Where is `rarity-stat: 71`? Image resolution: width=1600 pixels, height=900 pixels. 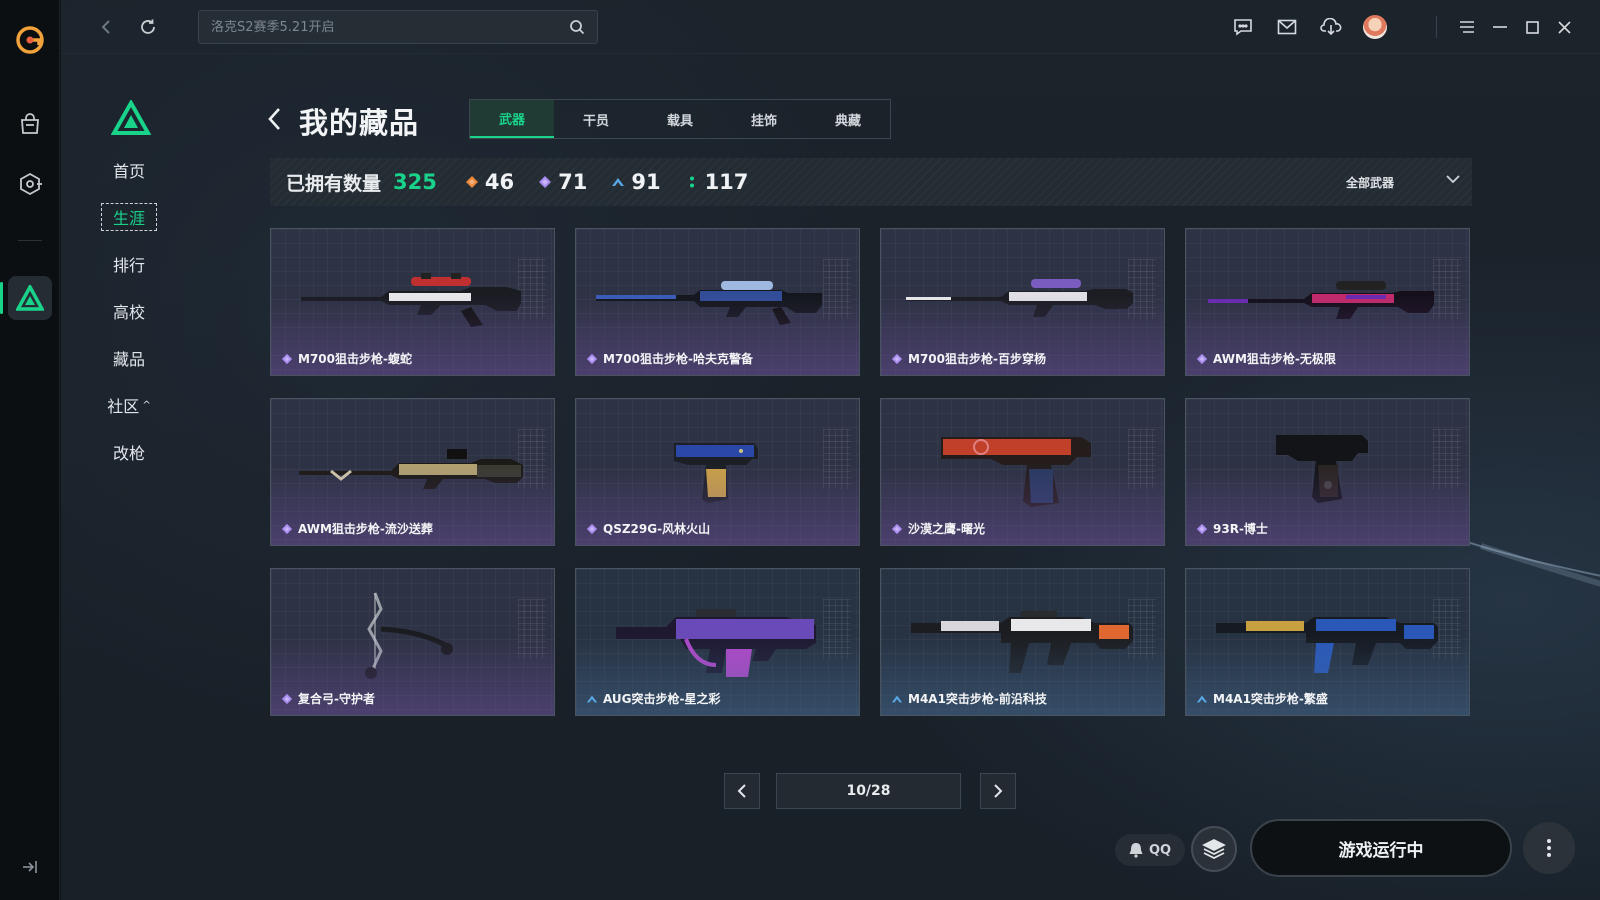
rarity-stat: 71 is located at coordinates (562, 182).